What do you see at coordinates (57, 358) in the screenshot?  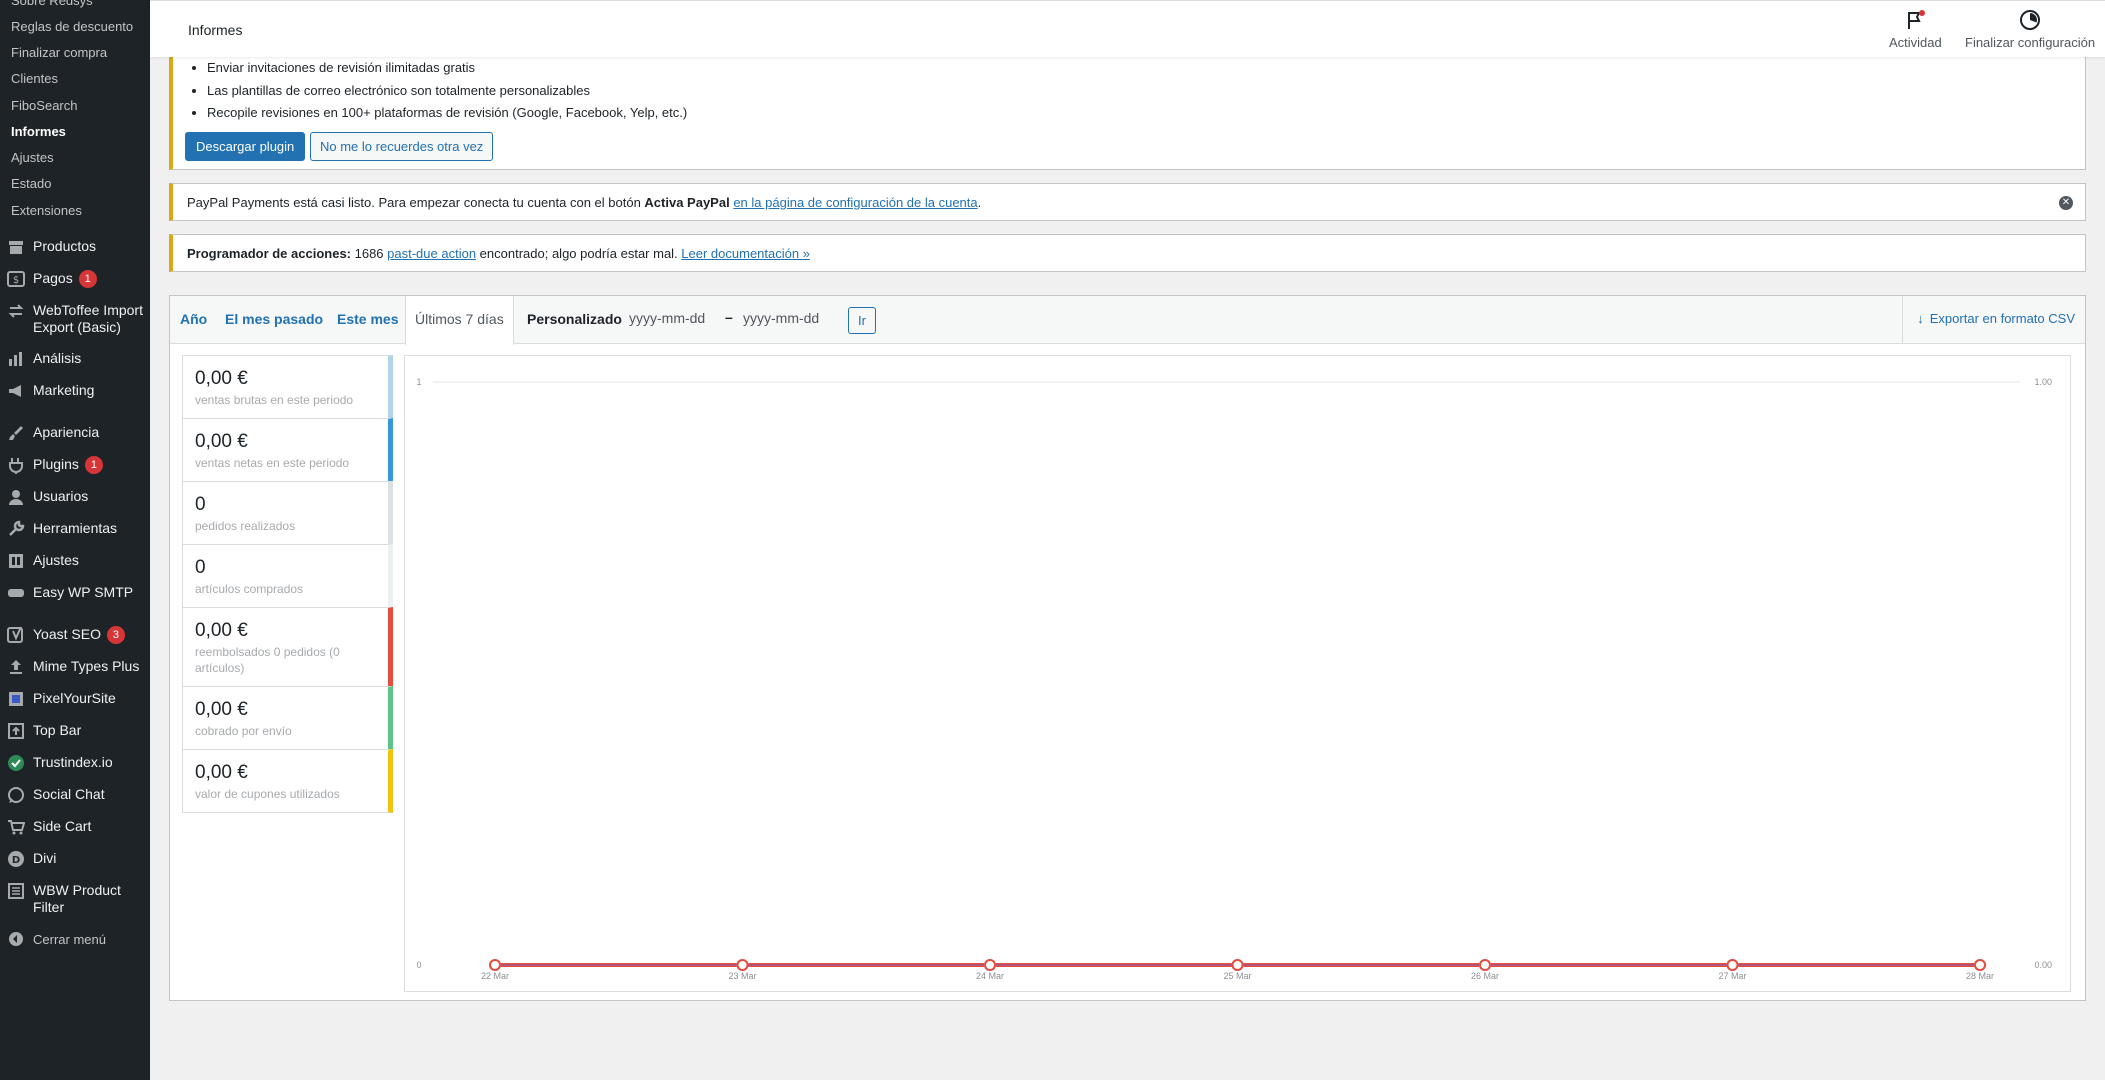 I see `menu-label: Análisis` at bounding box center [57, 358].